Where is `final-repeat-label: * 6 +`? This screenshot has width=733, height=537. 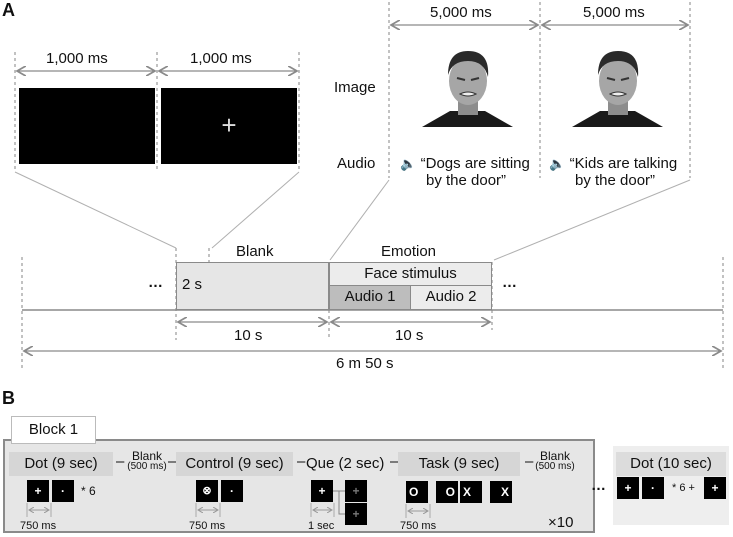
final-repeat-label: * 6 + is located at coordinates (683, 488).